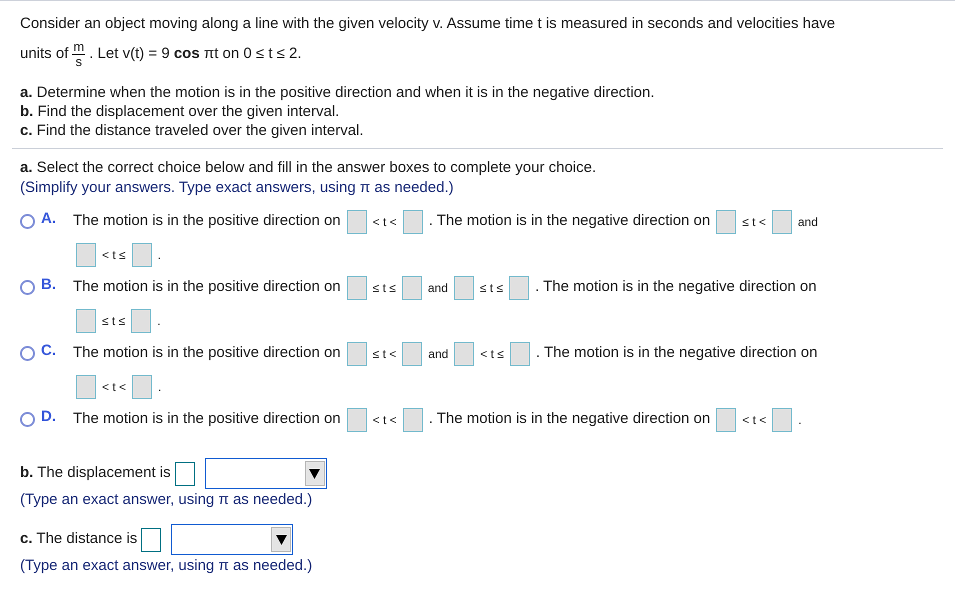 The image size is (955, 589). What do you see at coordinates (428, 24) in the screenshot?
I see `problem-text: Consider an object moving along a line with the given velocity v. Assume time t is measured in seconds and velocities have` at bounding box center [428, 24].